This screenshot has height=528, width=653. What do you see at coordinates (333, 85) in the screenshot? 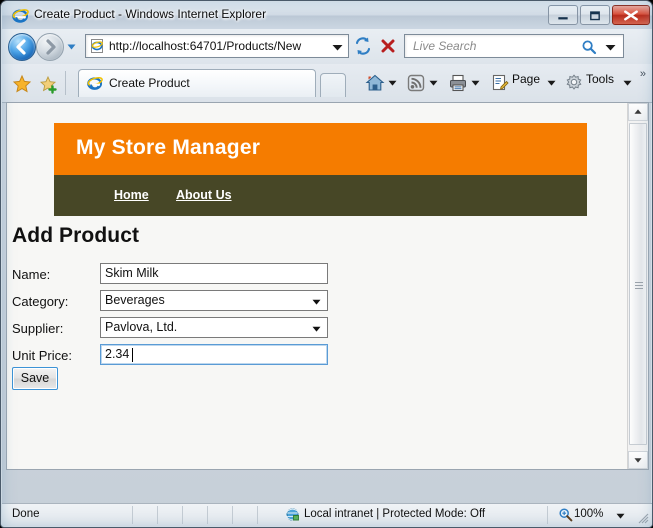
I see `new-tab-button` at bounding box center [333, 85].